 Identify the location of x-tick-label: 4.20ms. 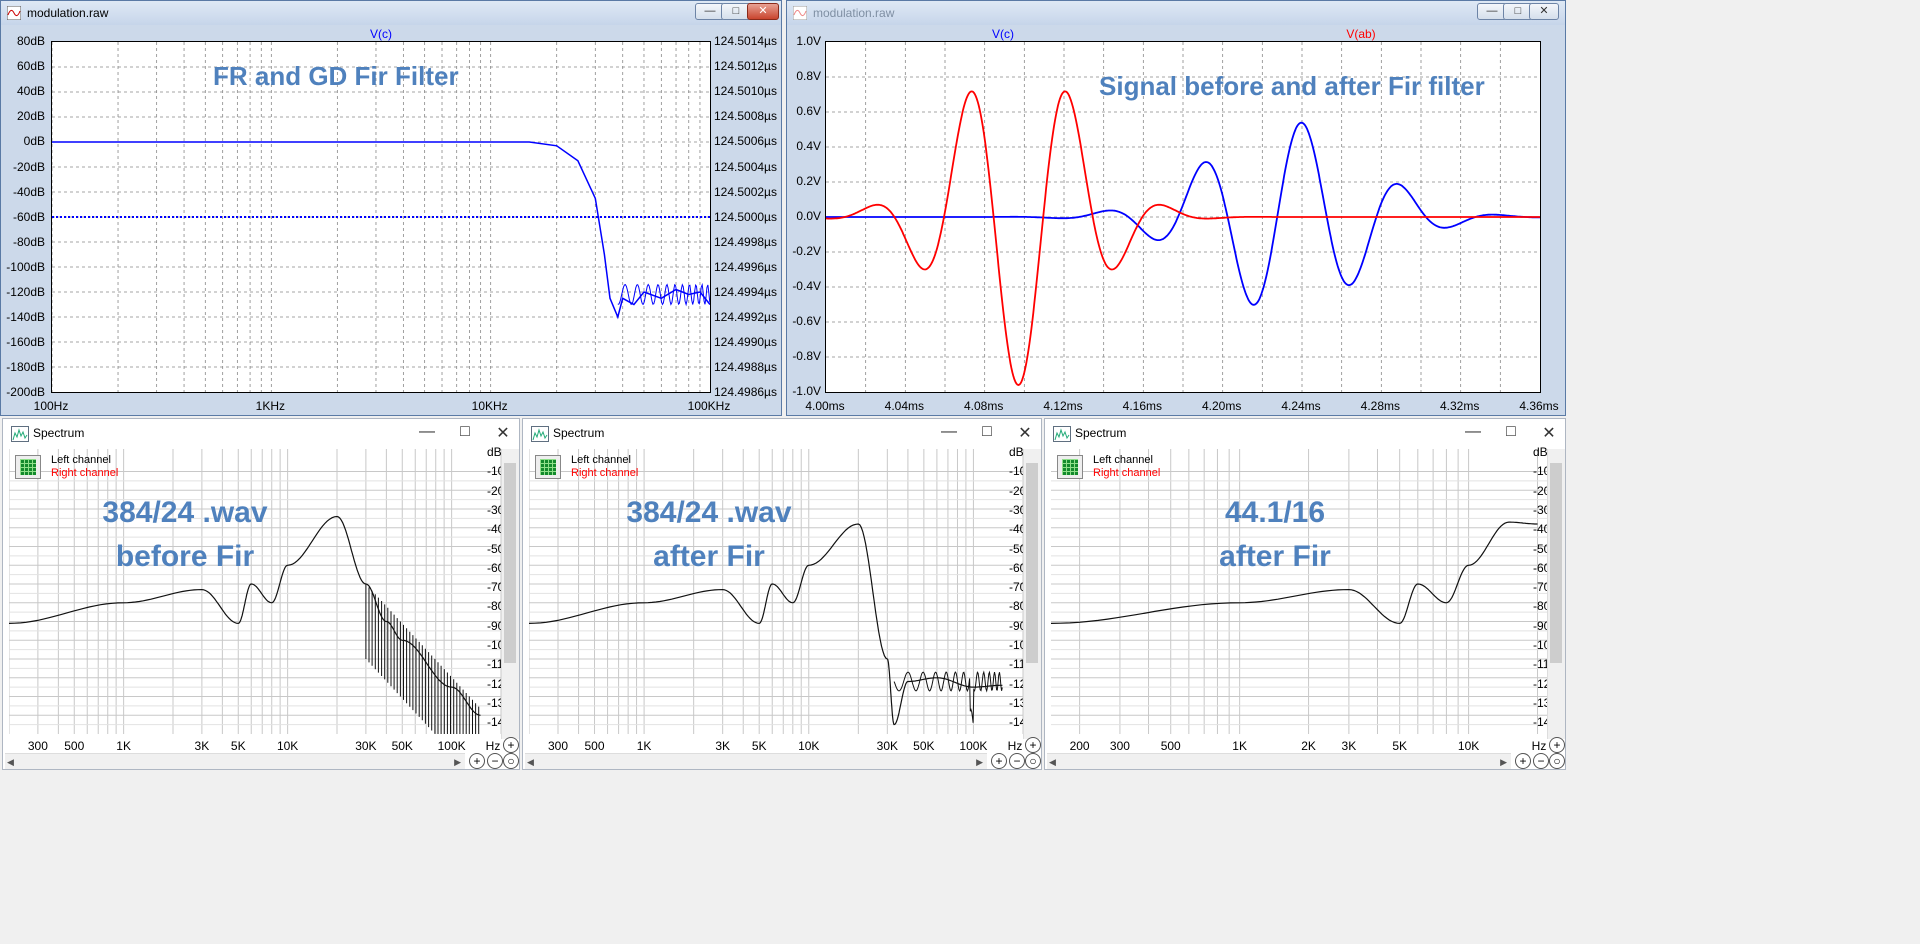
(1221, 406).